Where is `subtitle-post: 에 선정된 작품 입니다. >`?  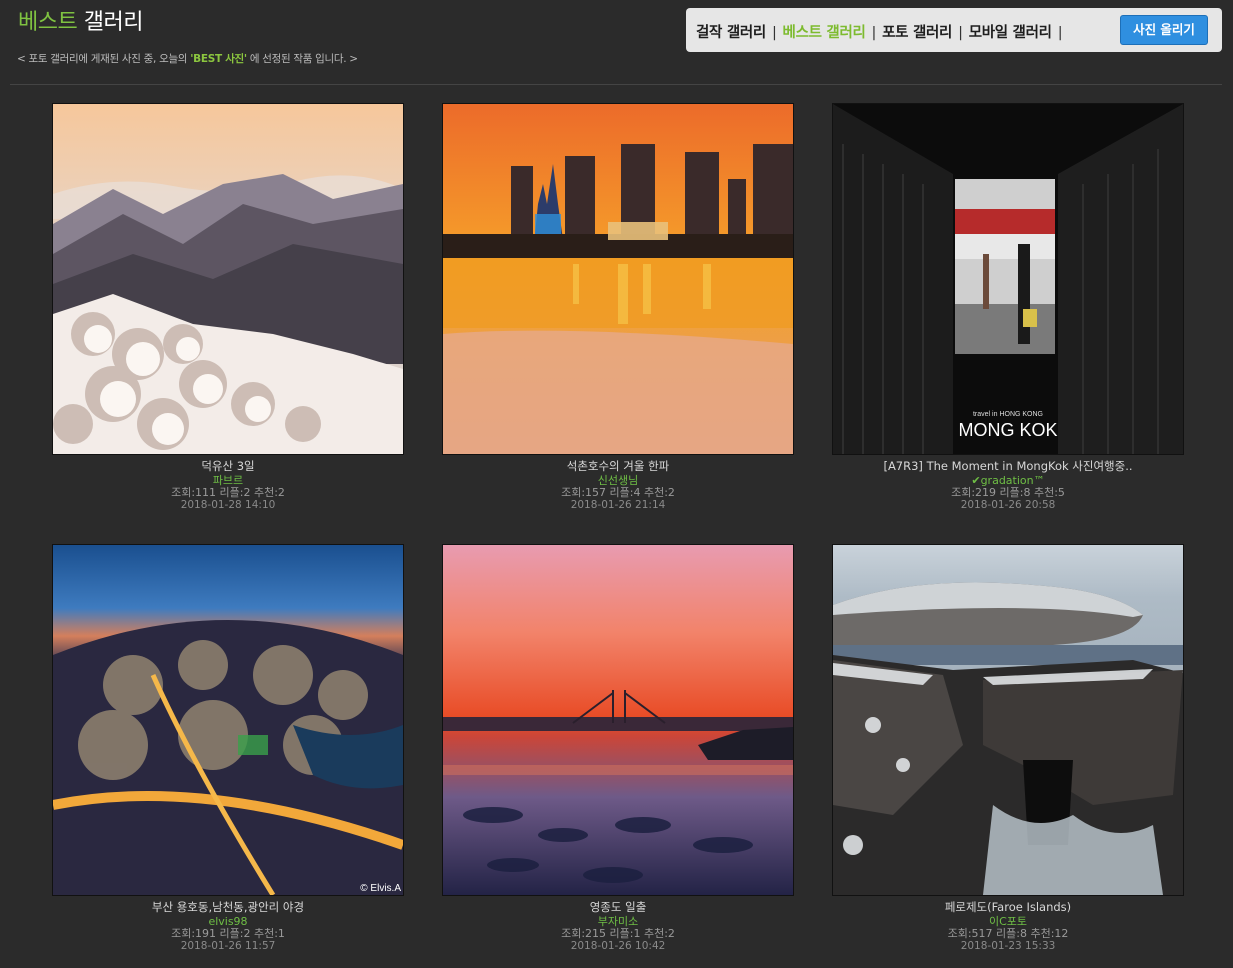 subtitle-post: 에 선정된 작품 입니다. > is located at coordinates (303, 59).